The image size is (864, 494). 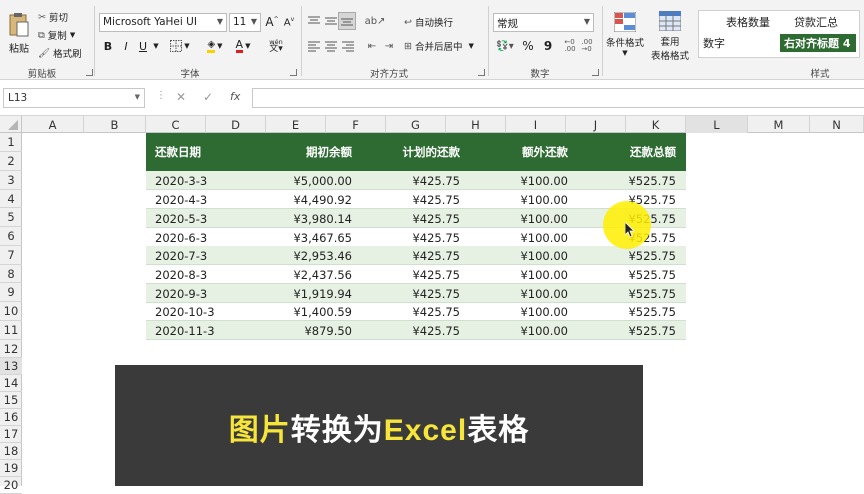 I want to click on opening-balance-cell: ¥5,000.00, so click(x=309, y=180).